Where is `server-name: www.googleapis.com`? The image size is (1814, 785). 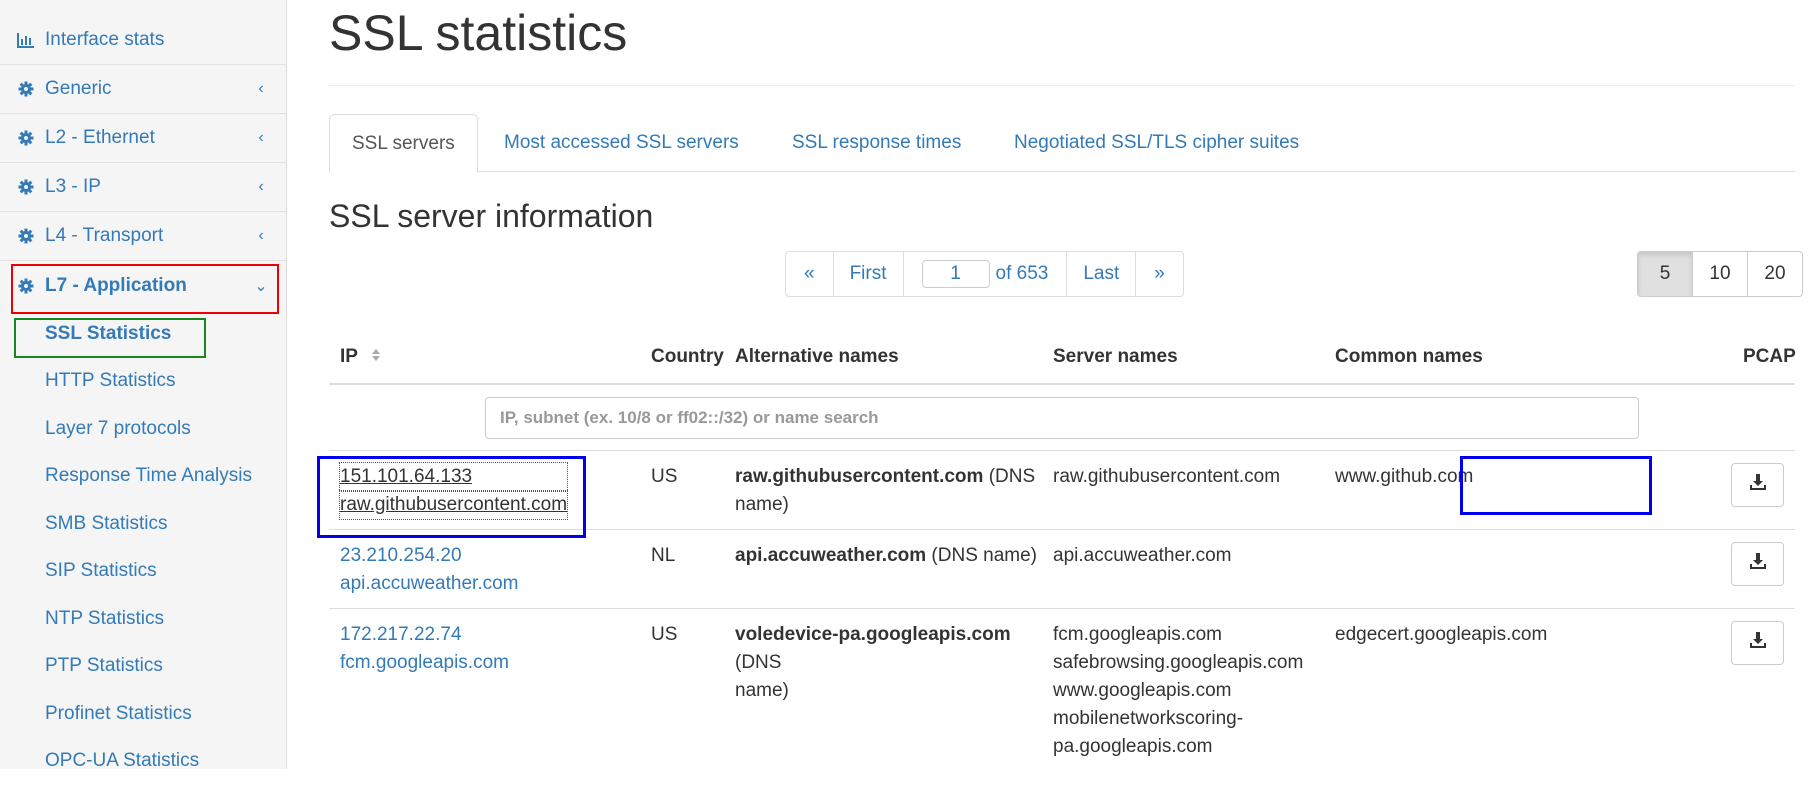
server-name: www.googleapis.com is located at coordinates (1178, 691).